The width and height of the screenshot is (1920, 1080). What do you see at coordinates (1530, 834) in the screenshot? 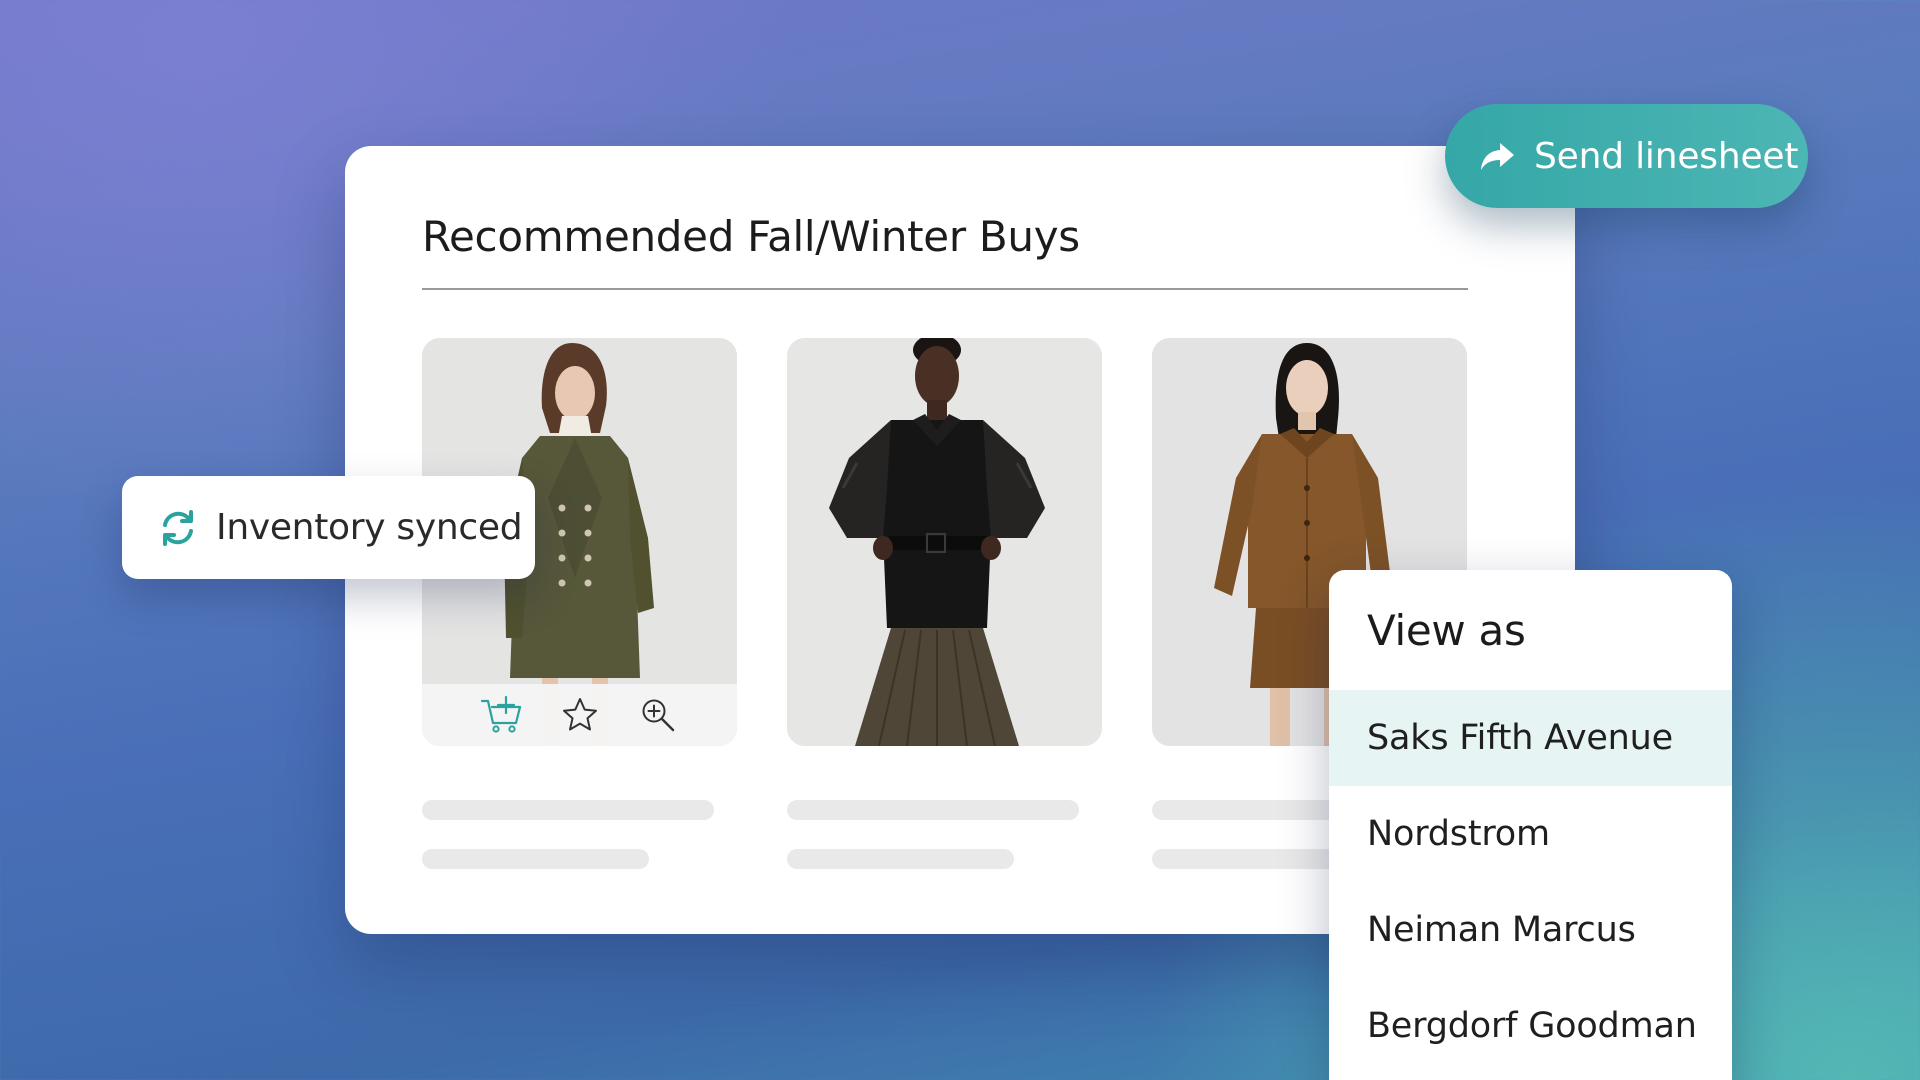
I see `view-option-nordstrom: Nordstrom` at bounding box center [1530, 834].